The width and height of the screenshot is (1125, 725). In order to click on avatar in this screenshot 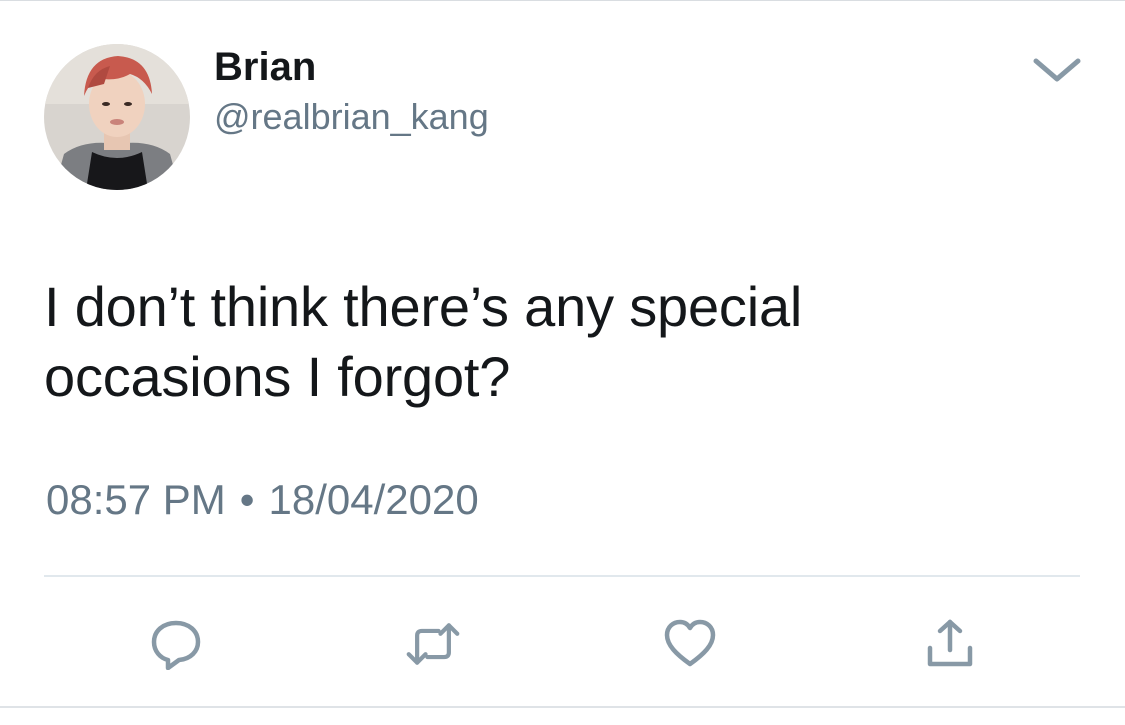, I will do `click(117, 117)`.